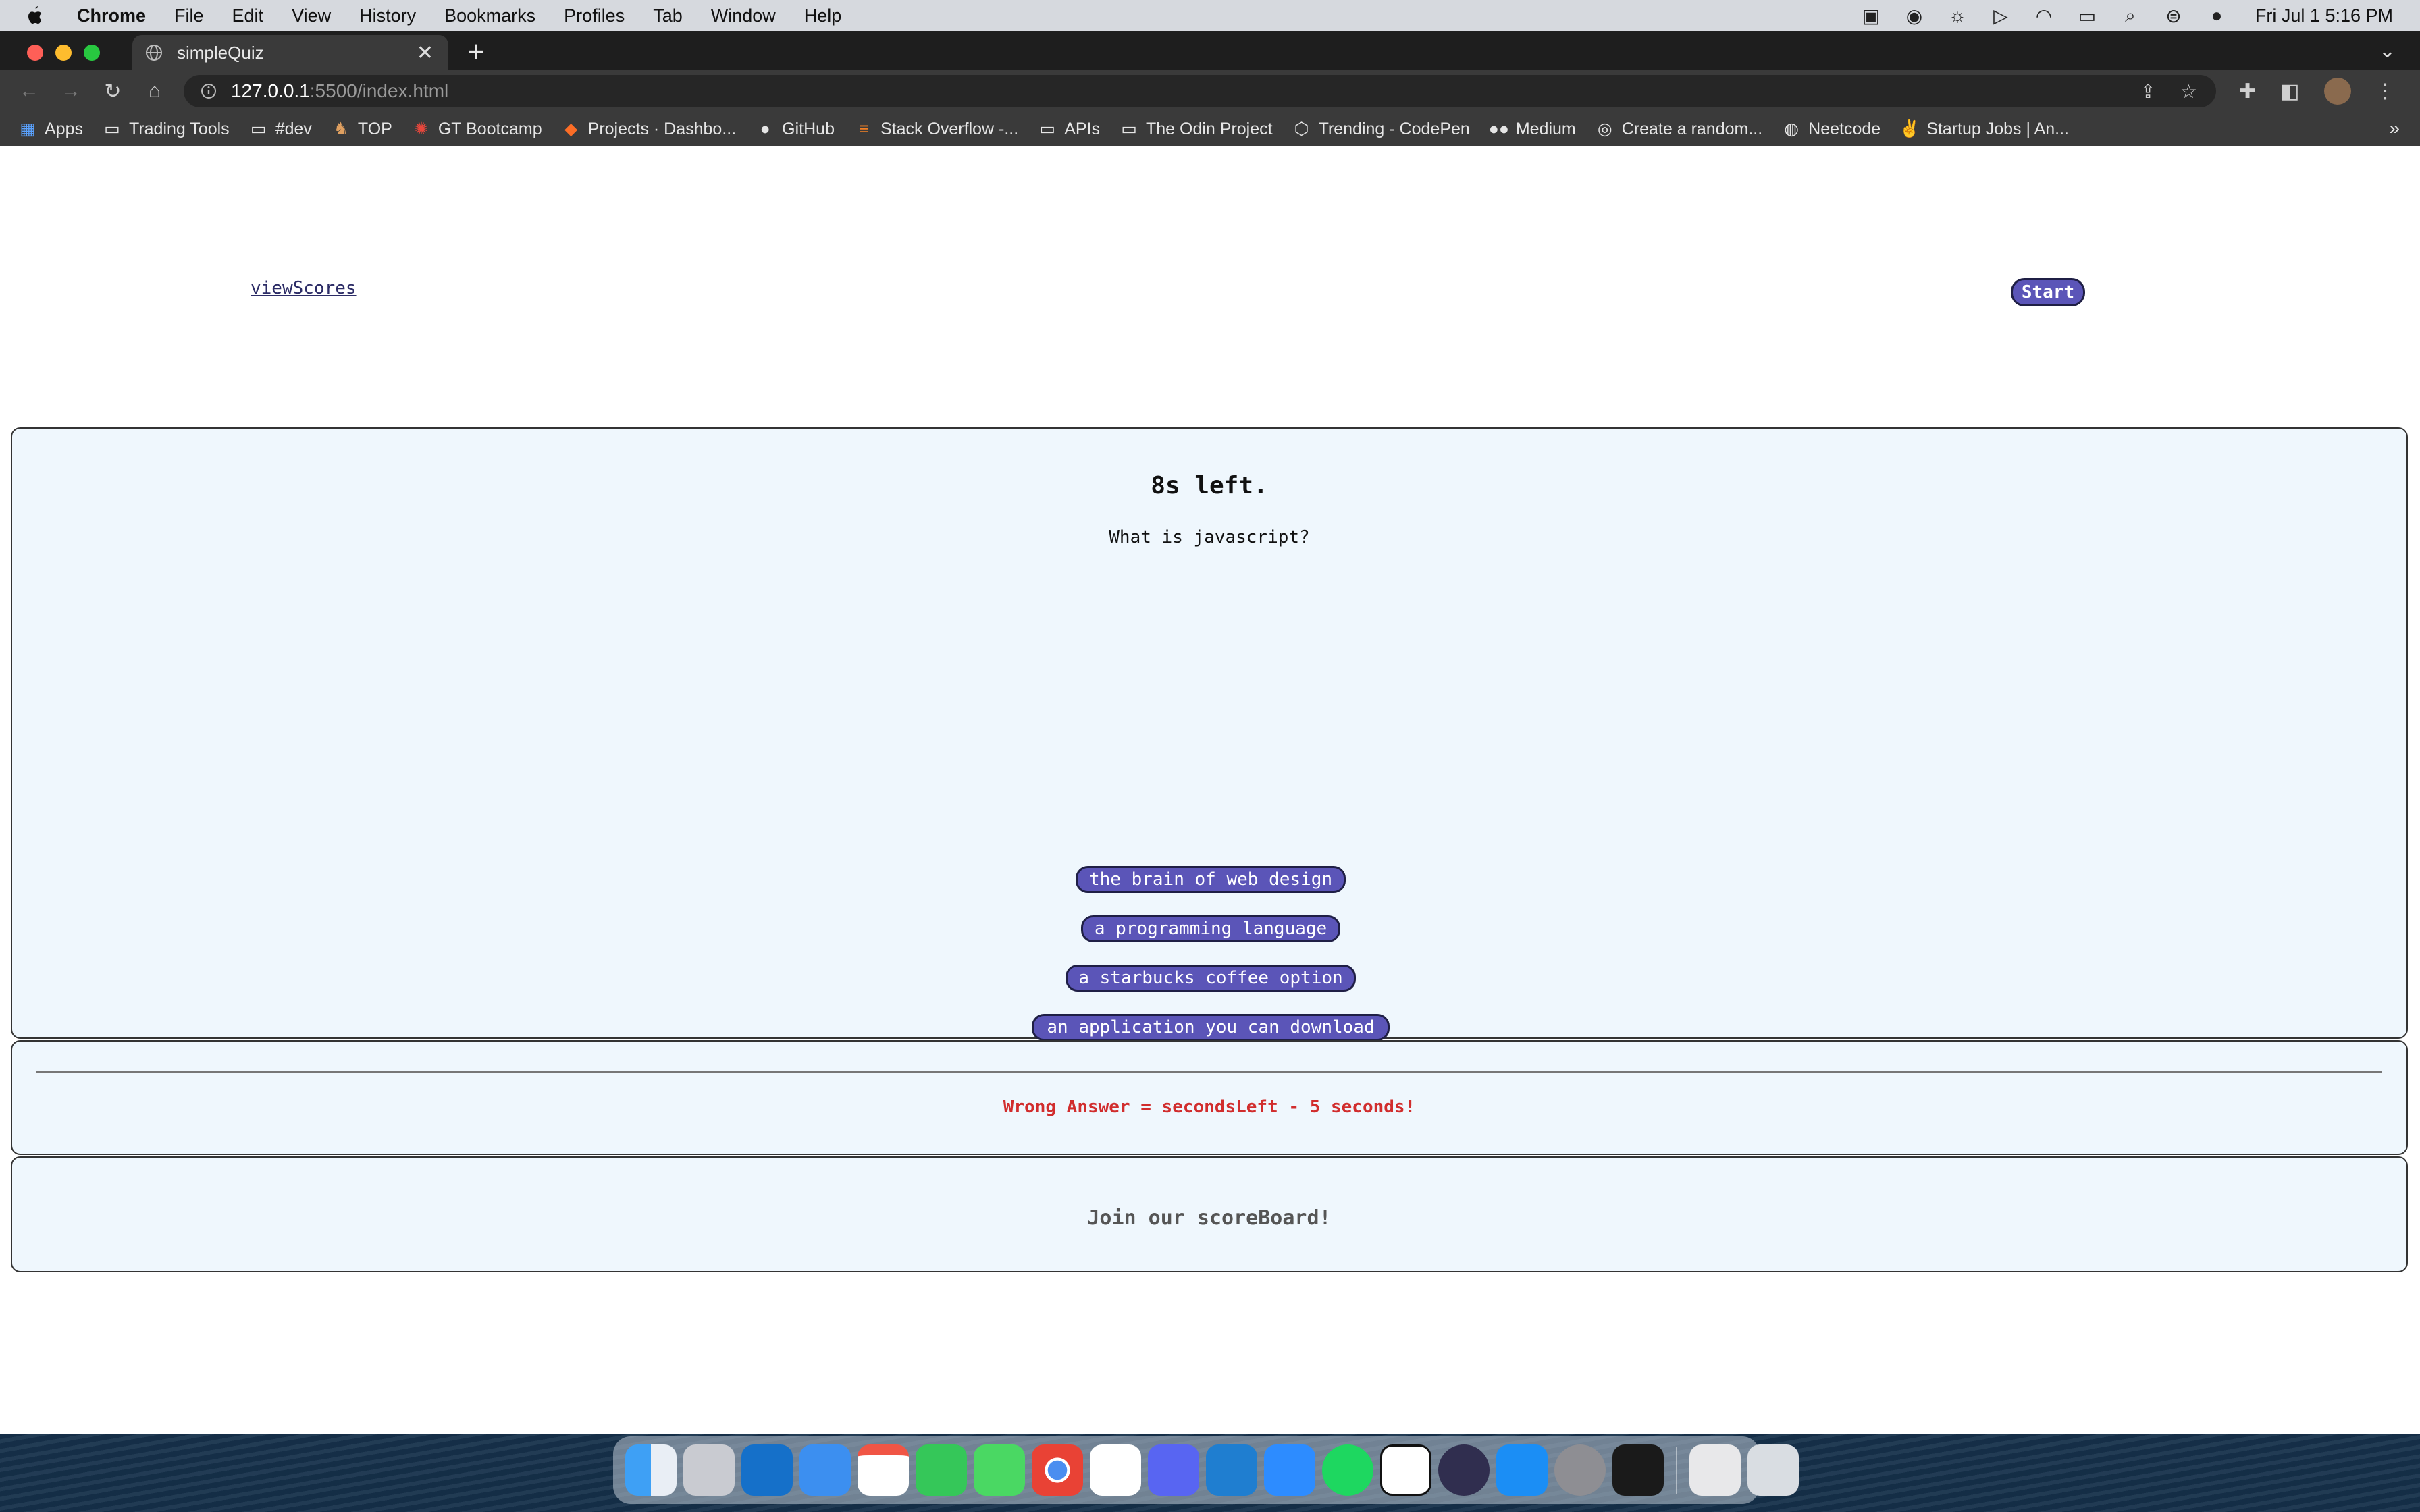 The width and height of the screenshot is (2420, 1512). Describe the element at coordinates (2000, 15) in the screenshot. I see `play-icon: ▷` at that location.